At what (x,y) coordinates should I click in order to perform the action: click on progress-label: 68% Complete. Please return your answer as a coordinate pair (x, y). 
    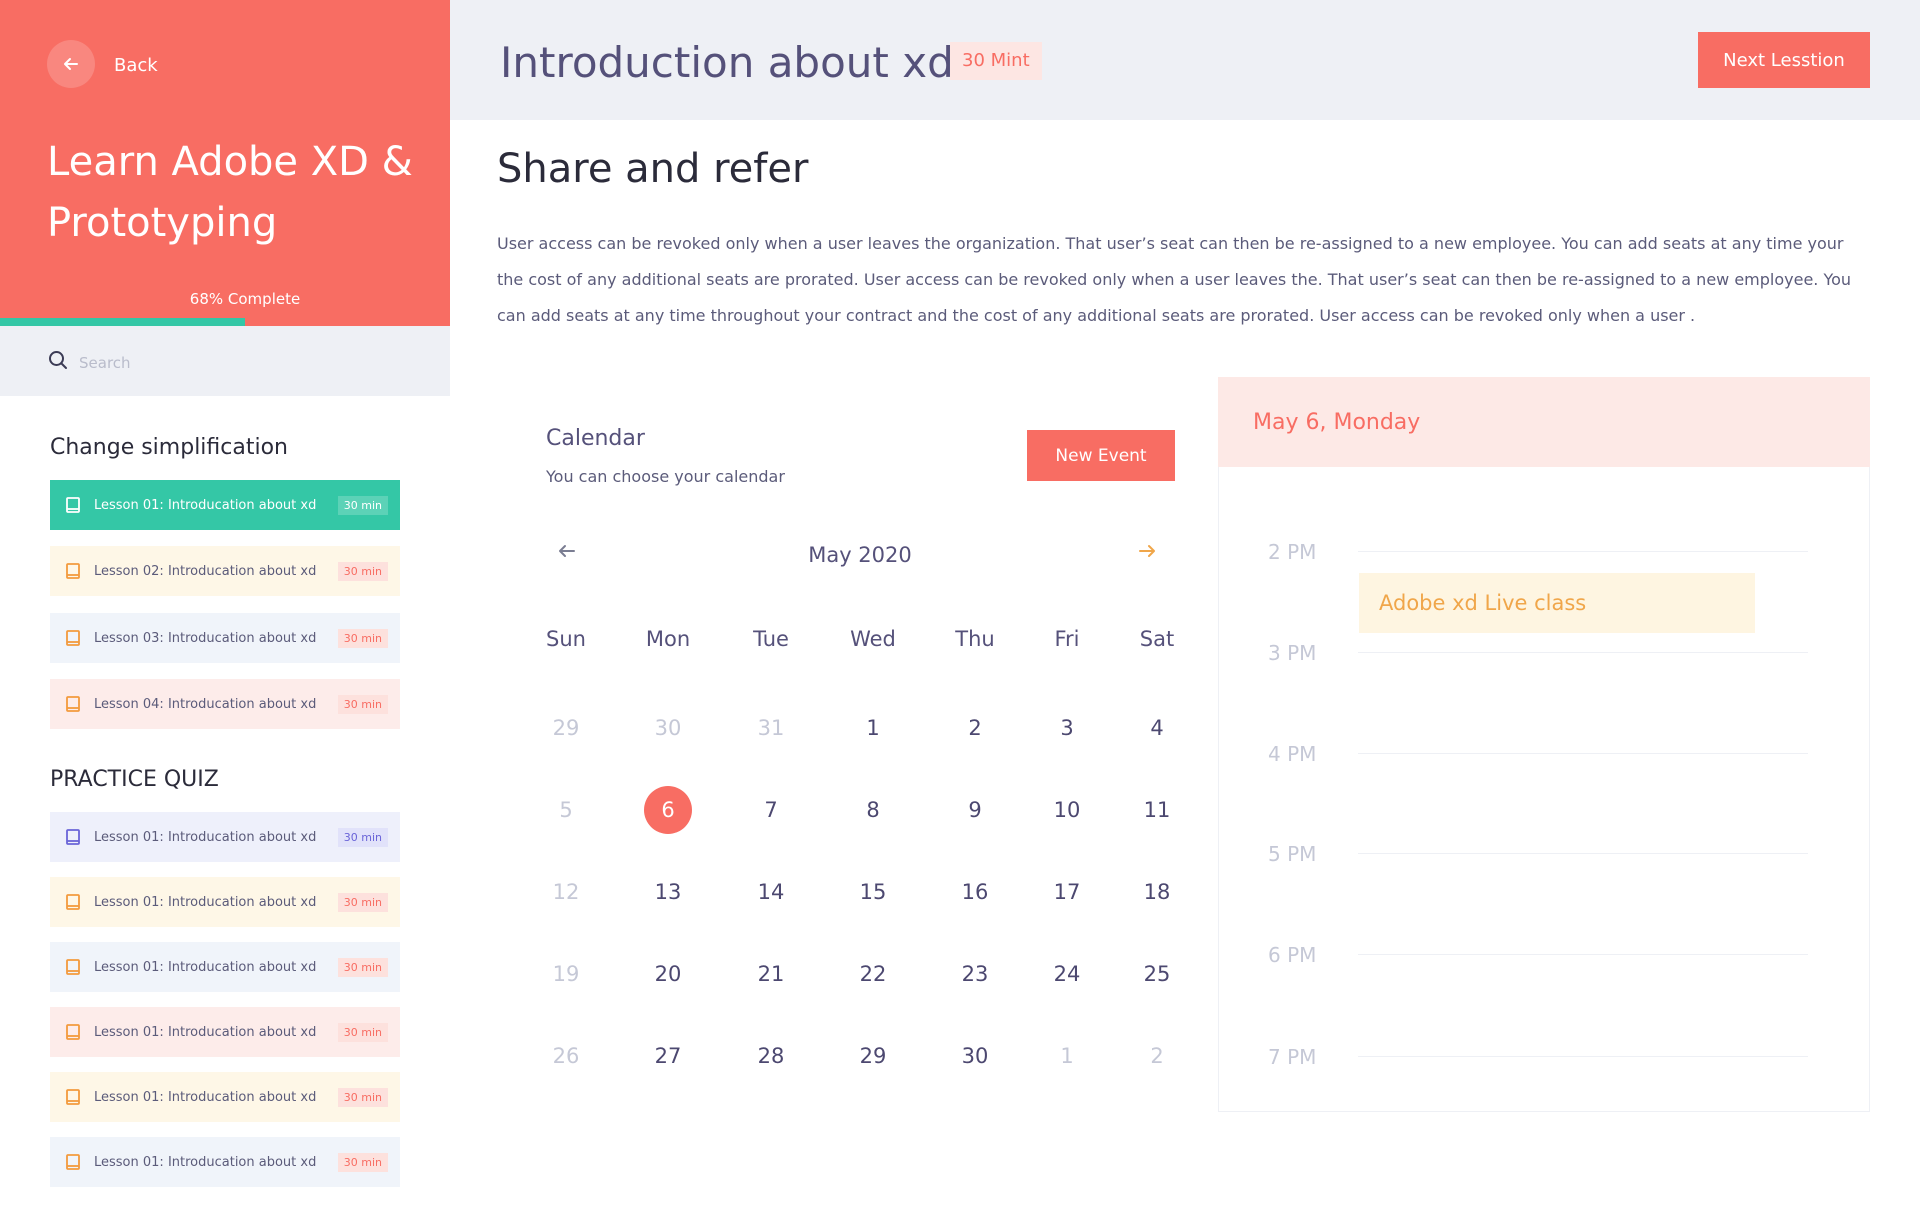
    Looking at the image, I should click on (245, 299).